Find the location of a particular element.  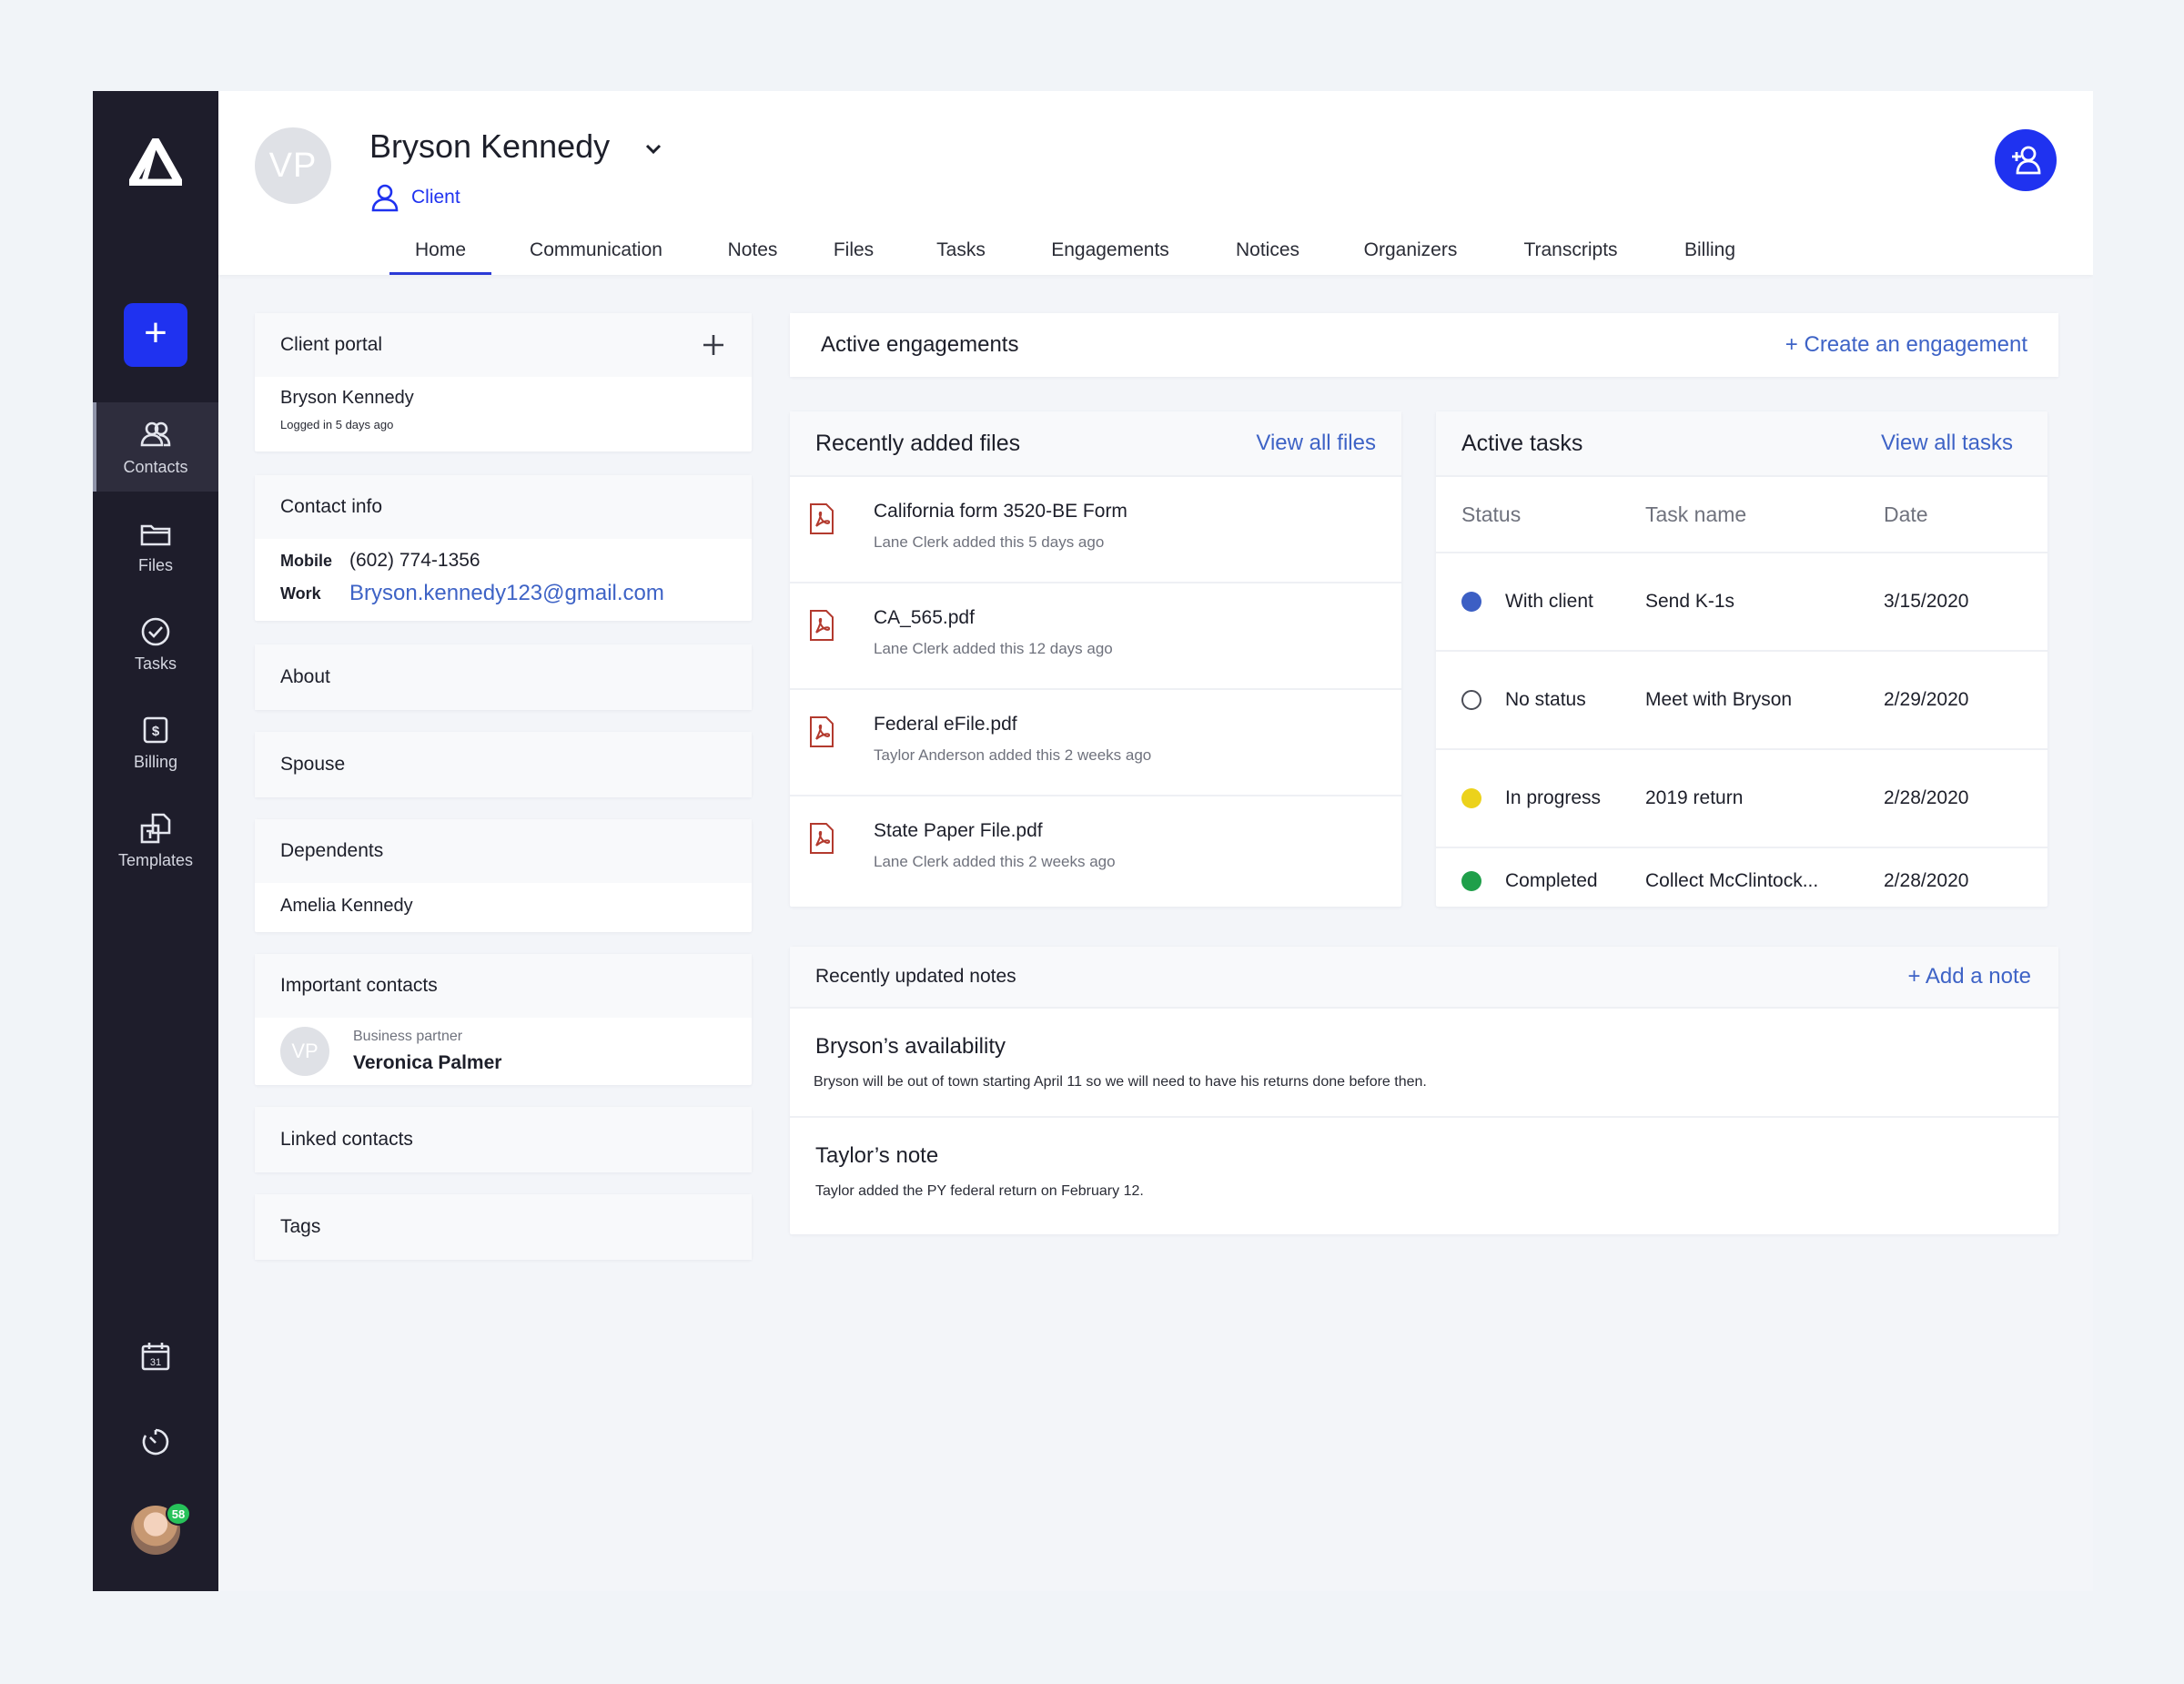

spouse-header: Spouse is located at coordinates (503, 764).